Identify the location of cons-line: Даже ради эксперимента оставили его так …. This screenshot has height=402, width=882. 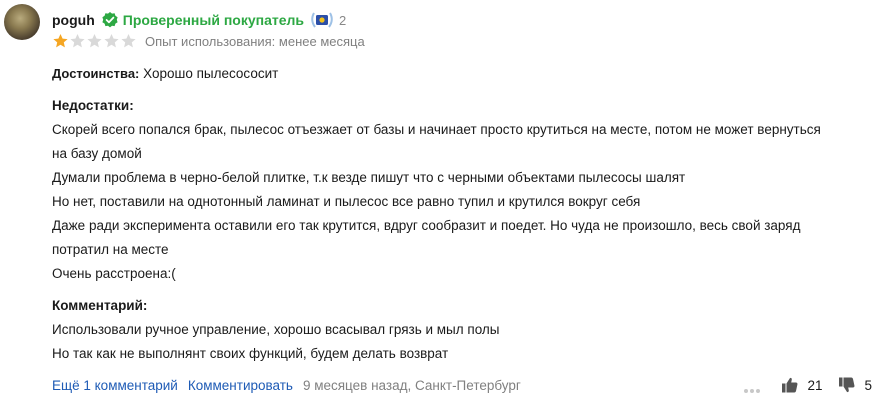
(426, 225).